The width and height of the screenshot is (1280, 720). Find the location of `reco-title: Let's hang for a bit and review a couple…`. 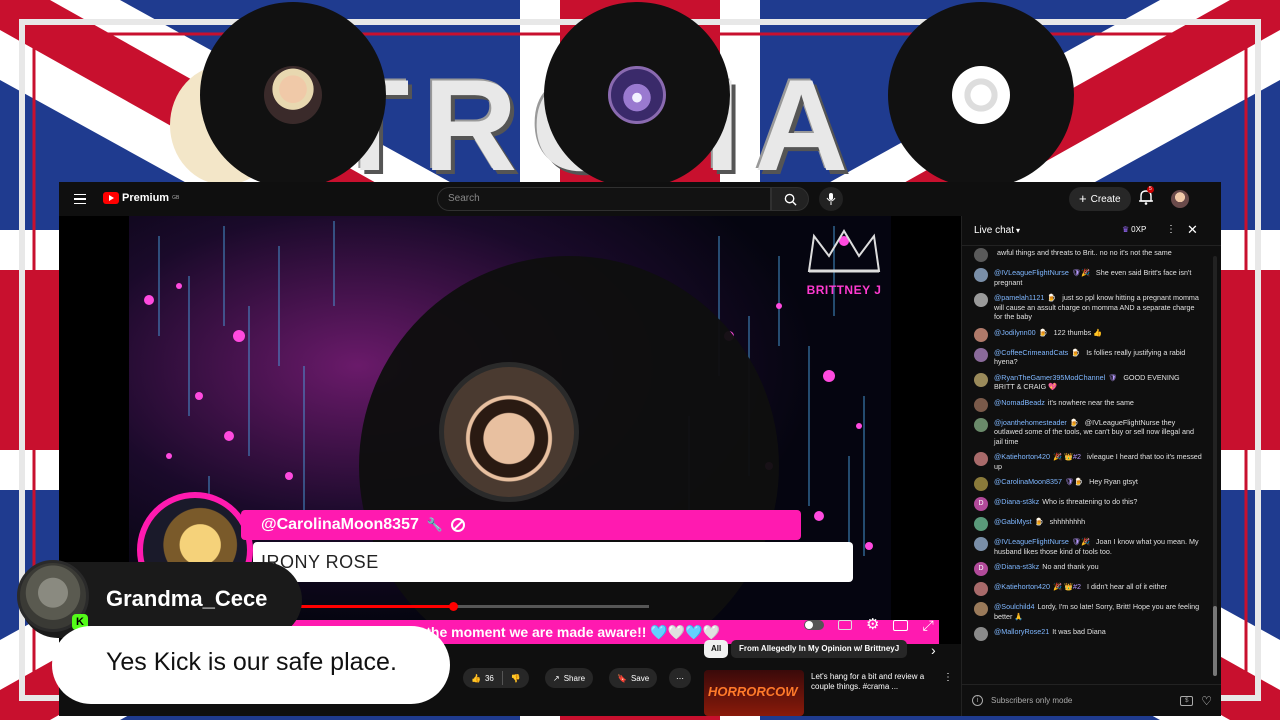

reco-title: Let's hang for a bit and review a couple… is located at coordinates (876, 682).